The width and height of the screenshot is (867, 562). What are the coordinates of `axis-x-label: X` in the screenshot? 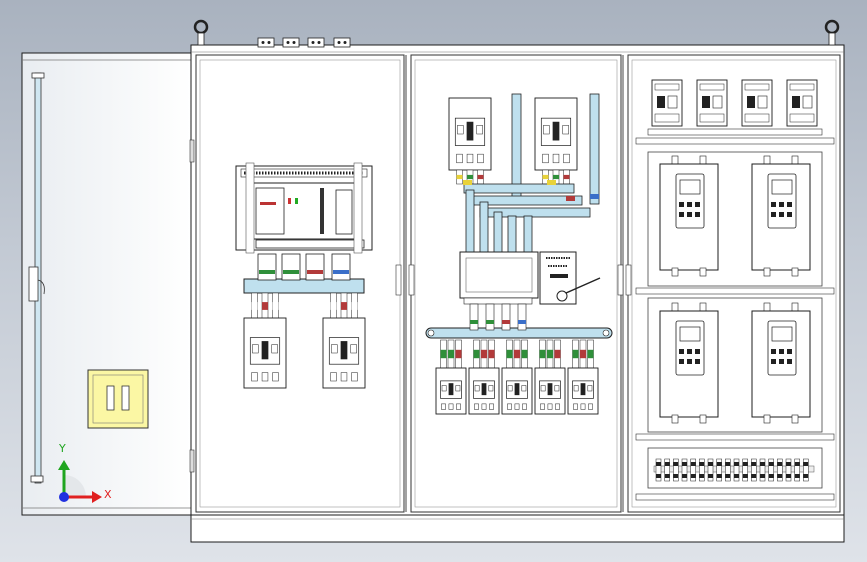 It's located at (108, 494).